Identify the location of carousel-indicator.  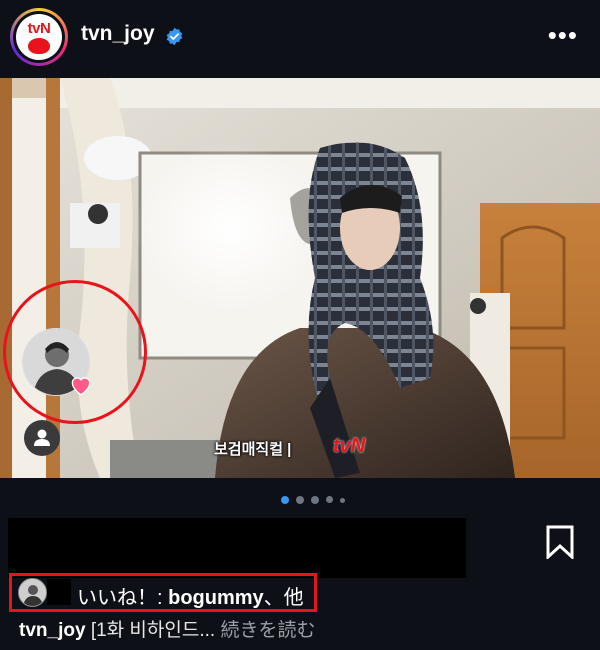
(300, 499).